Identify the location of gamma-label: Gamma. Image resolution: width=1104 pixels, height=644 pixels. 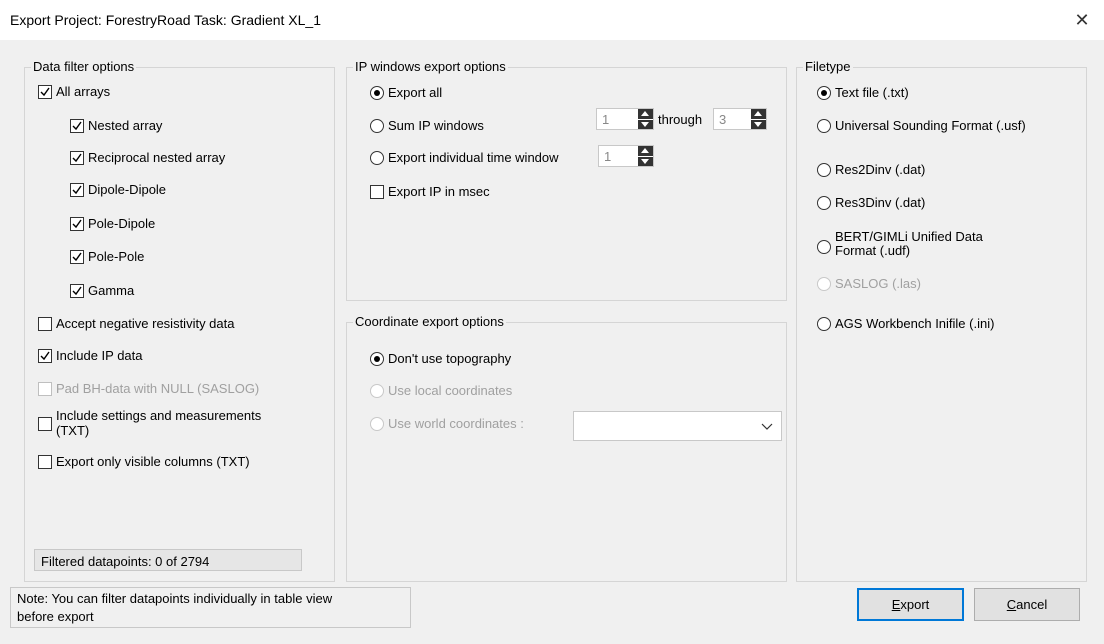
(111, 290).